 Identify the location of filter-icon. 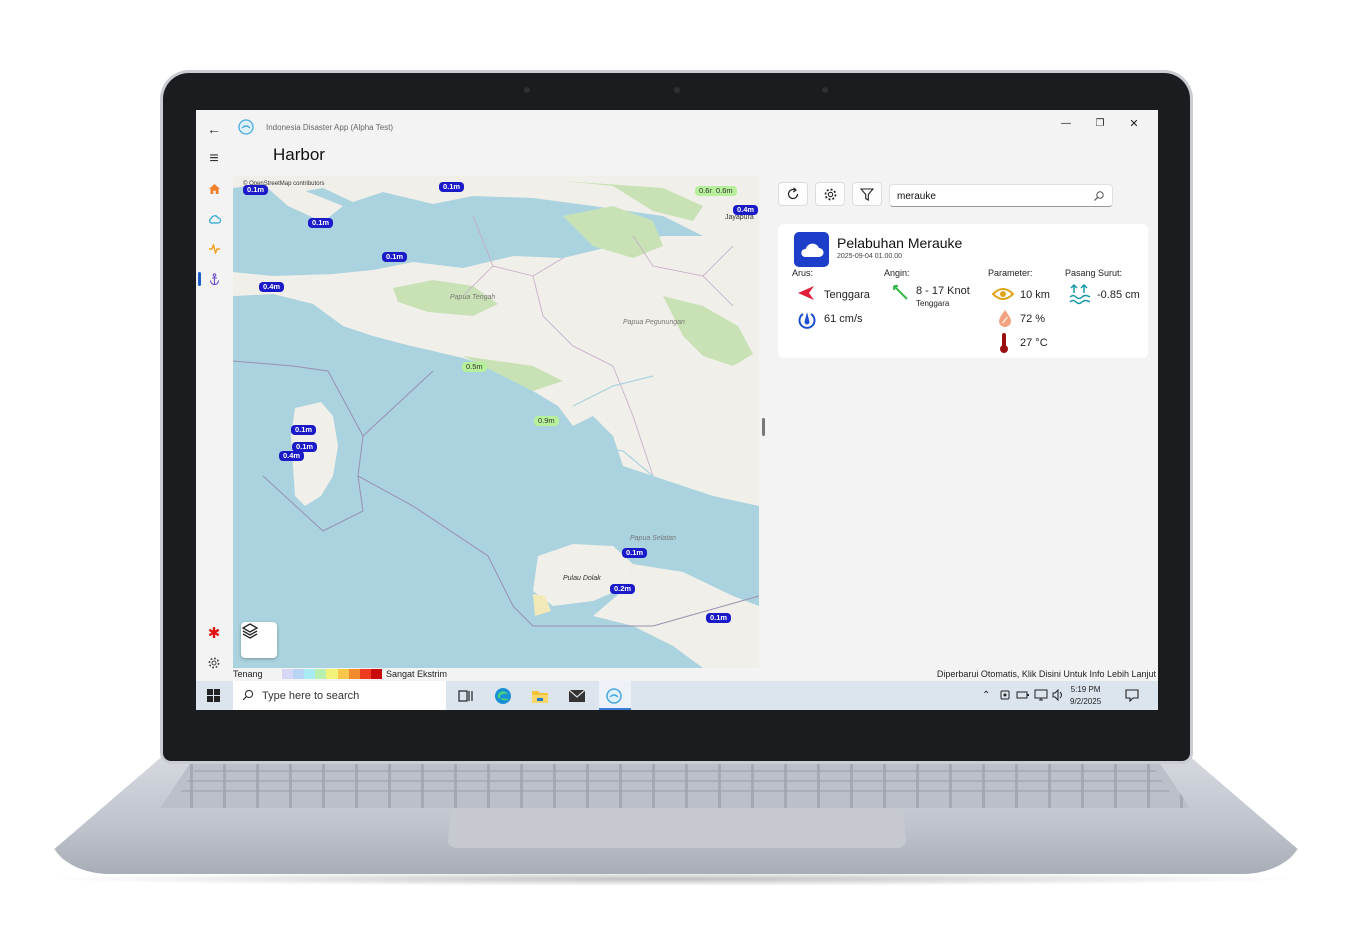
(867, 194).